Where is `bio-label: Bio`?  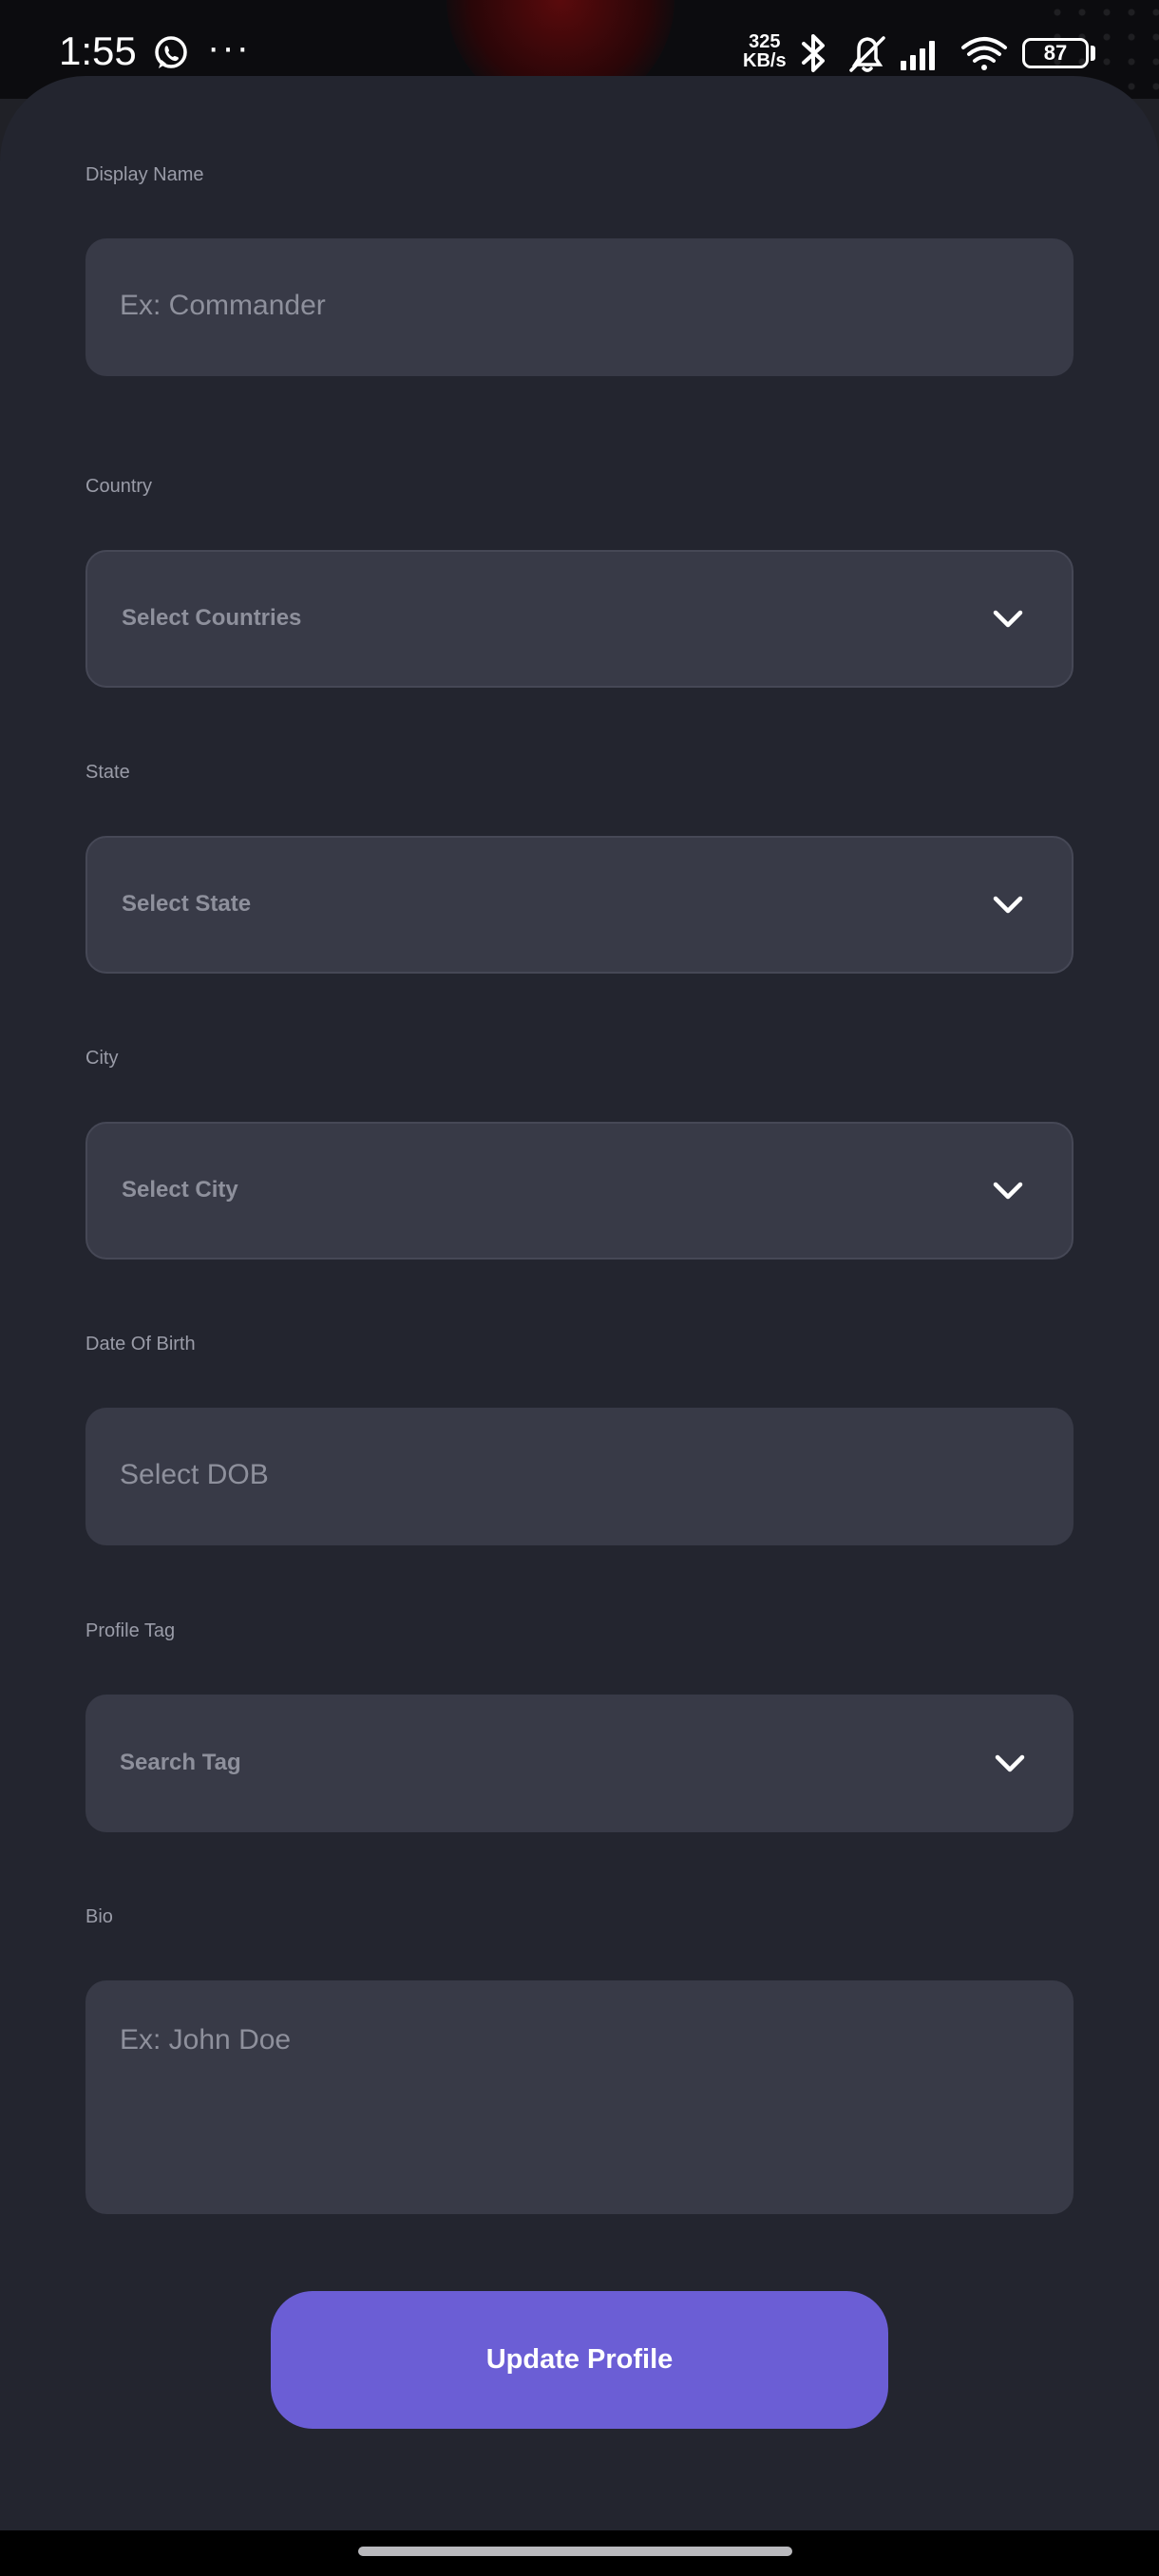 bio-label: Bio is located at coordinates (99, 1916).